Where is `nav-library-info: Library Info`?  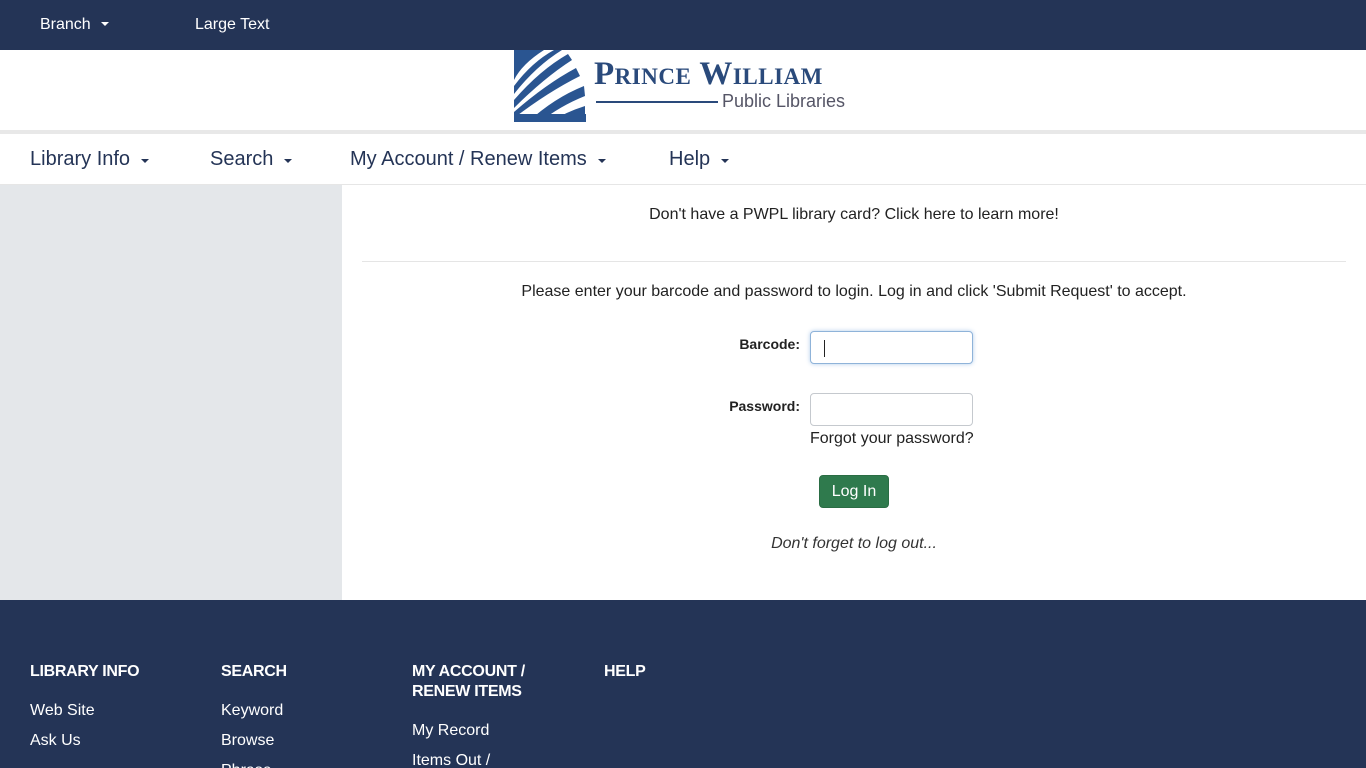 nav-library-info: Library Info is located at coordinates (90, 159).